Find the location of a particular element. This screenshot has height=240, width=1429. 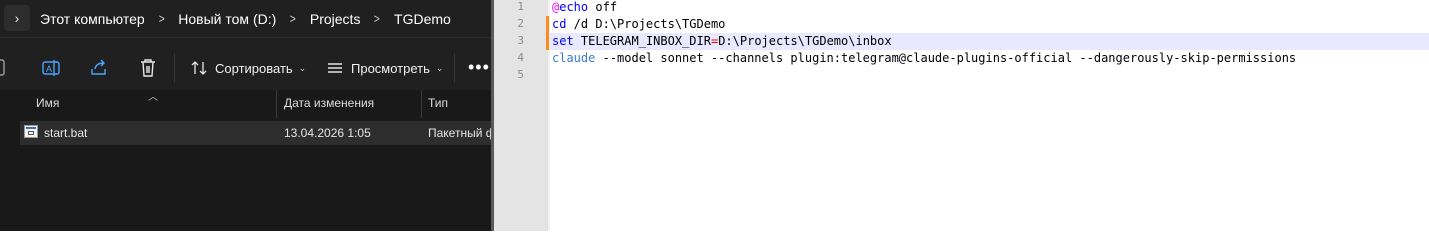

line-number: 4 is located at coordinates (520, 57).